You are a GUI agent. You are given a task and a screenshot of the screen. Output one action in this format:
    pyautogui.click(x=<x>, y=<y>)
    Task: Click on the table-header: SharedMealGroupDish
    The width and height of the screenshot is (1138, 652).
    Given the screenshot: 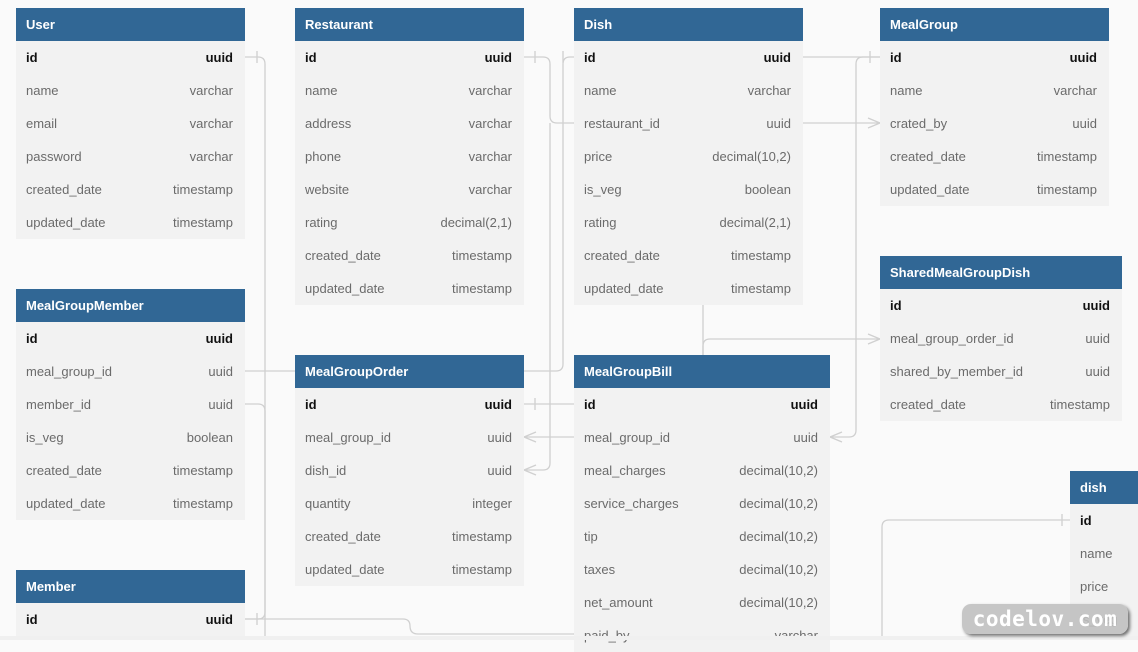 What is the action you would take?
    pyautogui.click(x=1001, y=272)
    